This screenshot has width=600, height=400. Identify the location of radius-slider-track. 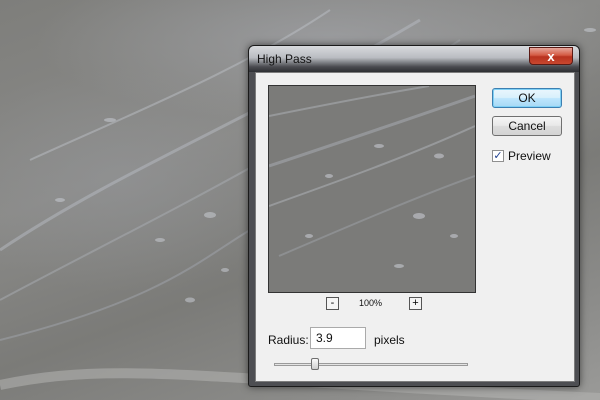
(371, 364).